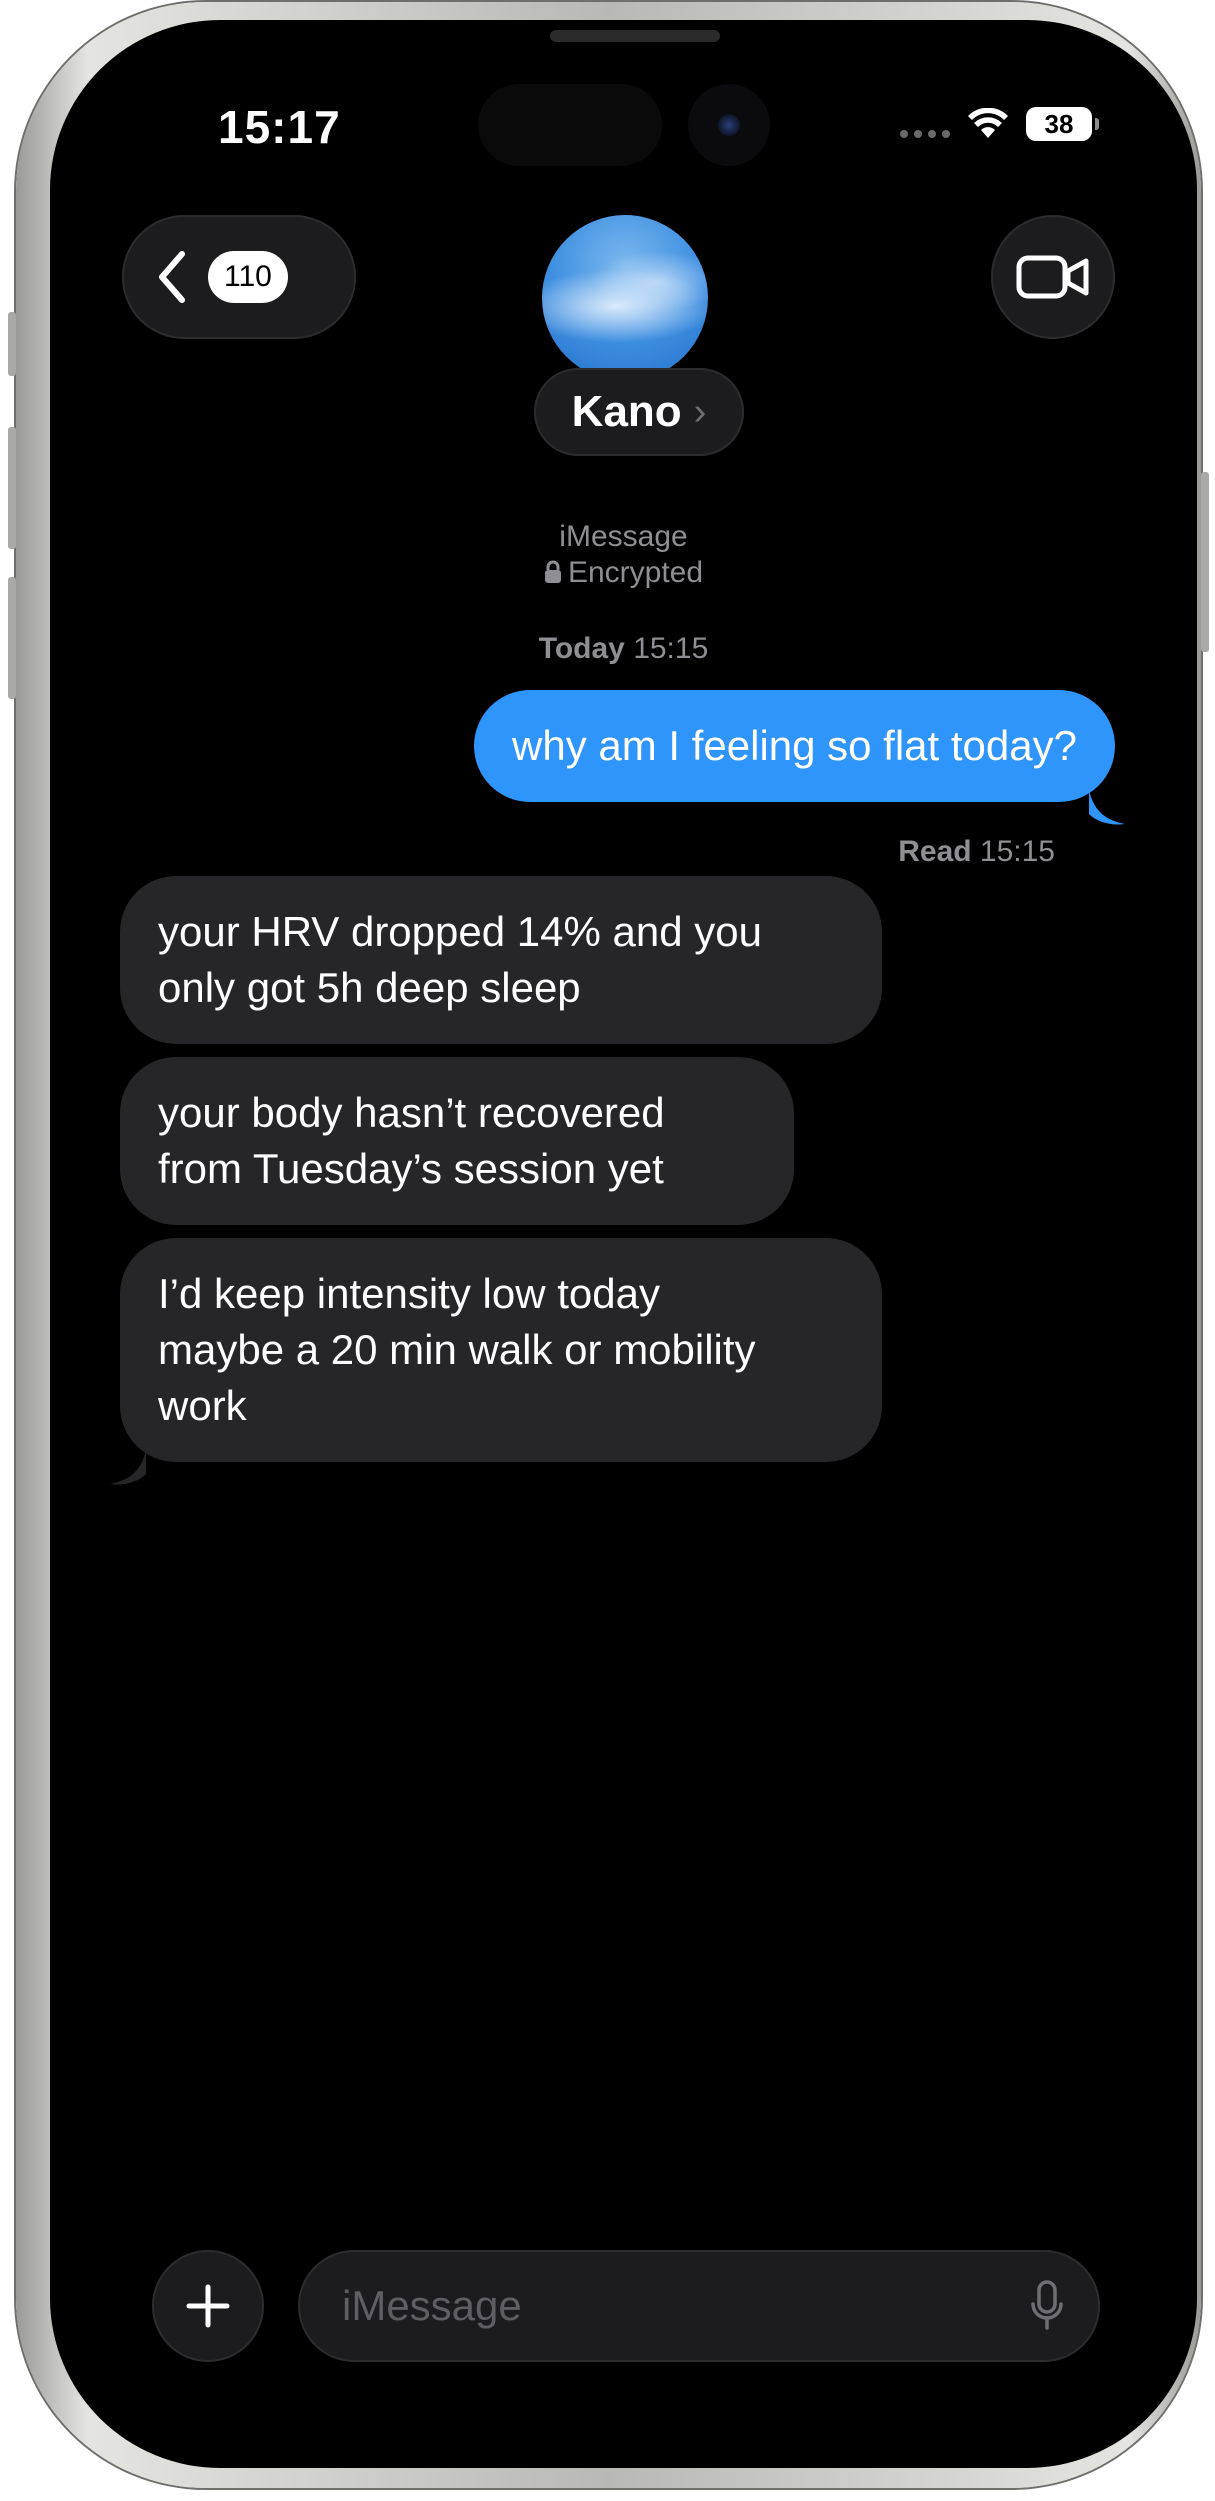  I want to click on contact-avatar, so click(625, 298).